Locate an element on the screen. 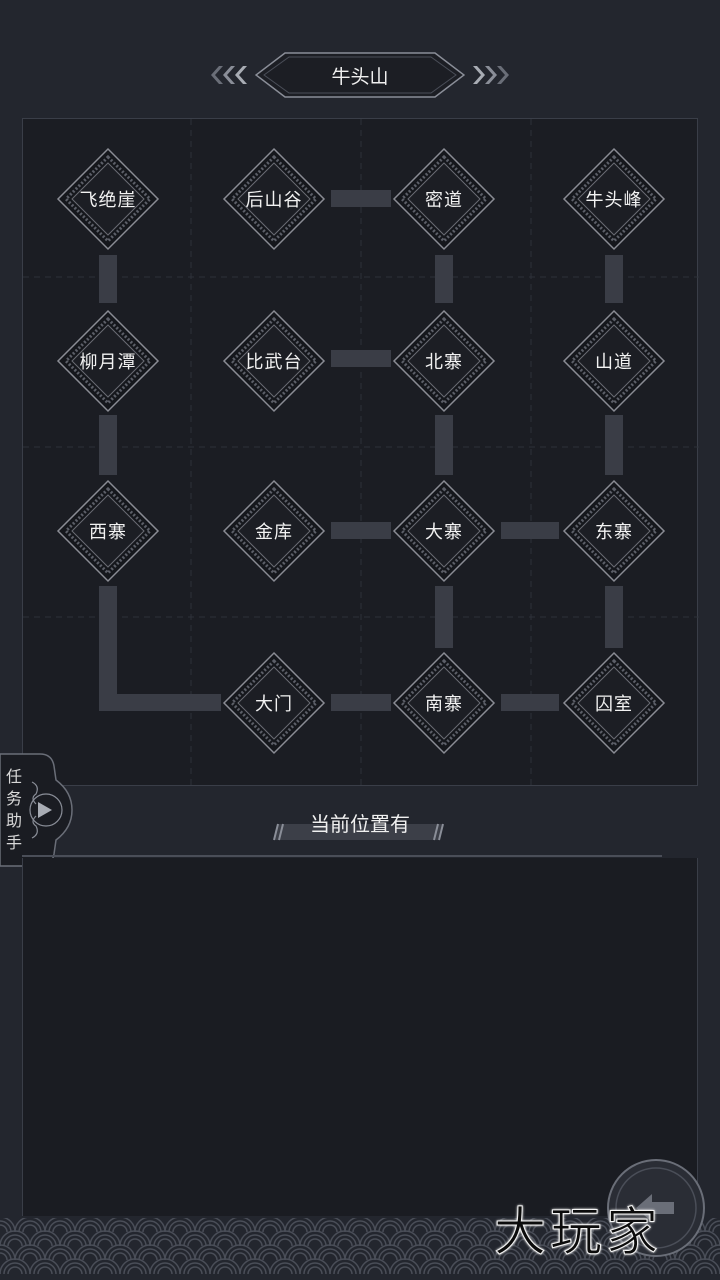 The width and height of the screenshot is (720, 1280). map-node-liuyuetan: 柳月潭 is located at coordinates (108, 361).